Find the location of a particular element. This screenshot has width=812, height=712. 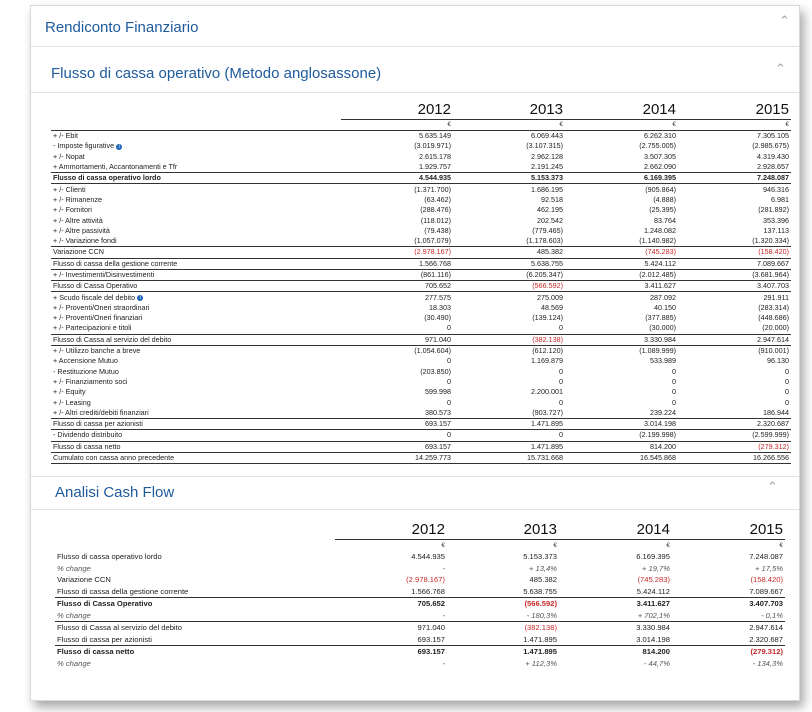

table-cell: (279.312) is located at coordinates (734, 447).